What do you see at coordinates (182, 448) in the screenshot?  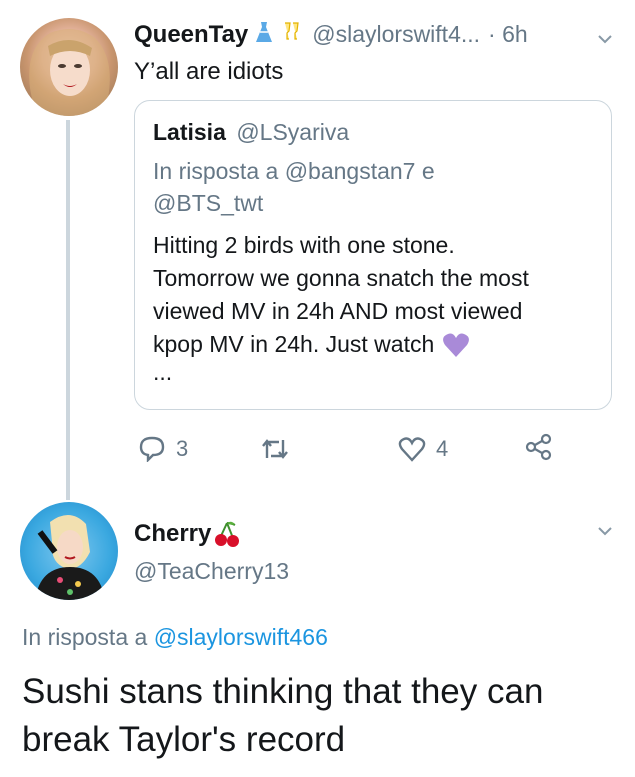 I see `reply-count: 3` at bounding box center [182, 448].